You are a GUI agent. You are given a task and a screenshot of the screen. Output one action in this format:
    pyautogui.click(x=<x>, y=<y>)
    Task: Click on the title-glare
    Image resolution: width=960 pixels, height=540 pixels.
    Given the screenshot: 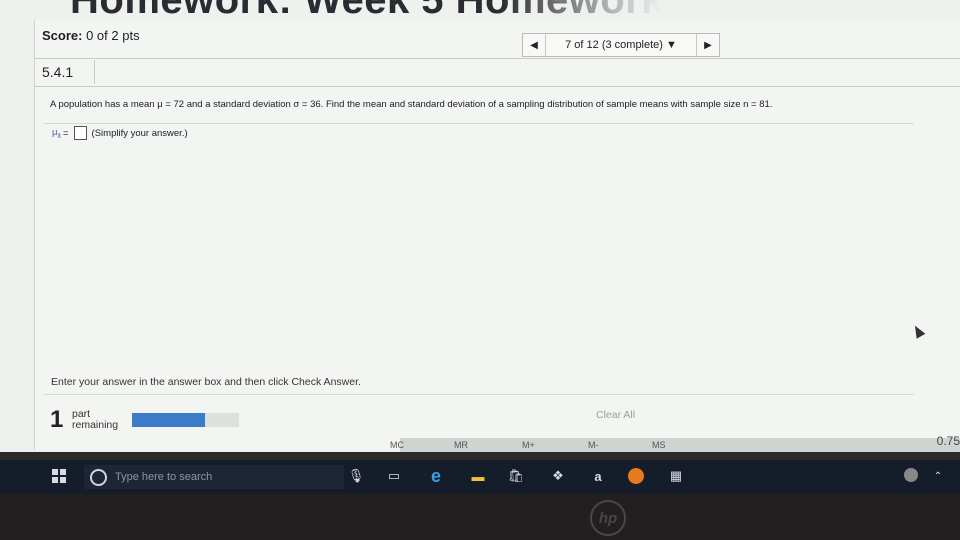 What is the action you would take?
    pyautogui.click(x=730, y=11)
    